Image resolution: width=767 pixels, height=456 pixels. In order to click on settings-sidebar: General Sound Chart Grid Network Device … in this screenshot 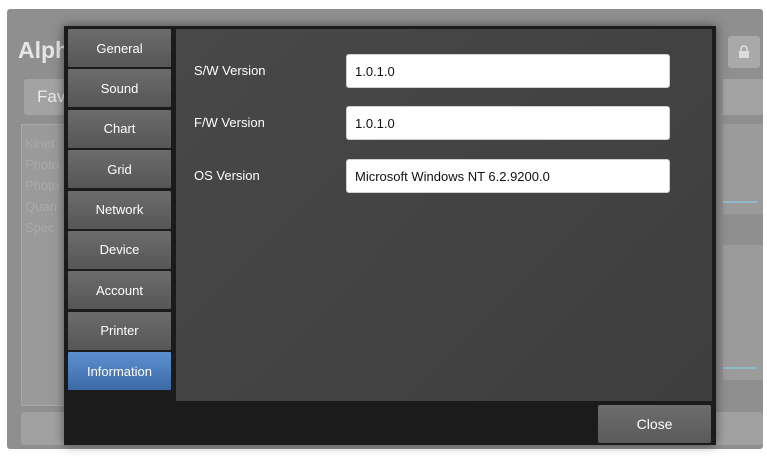, I will do `click(122, 211)`.